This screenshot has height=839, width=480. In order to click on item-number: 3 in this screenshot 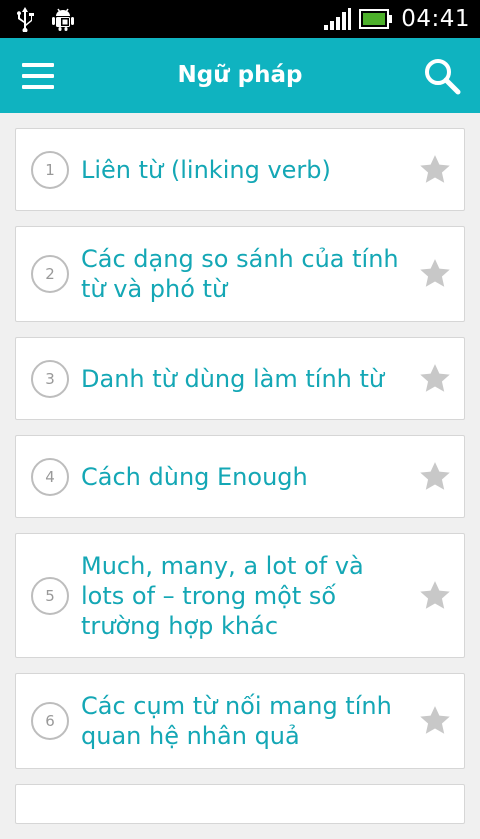, I will do `click(50, 378)`.